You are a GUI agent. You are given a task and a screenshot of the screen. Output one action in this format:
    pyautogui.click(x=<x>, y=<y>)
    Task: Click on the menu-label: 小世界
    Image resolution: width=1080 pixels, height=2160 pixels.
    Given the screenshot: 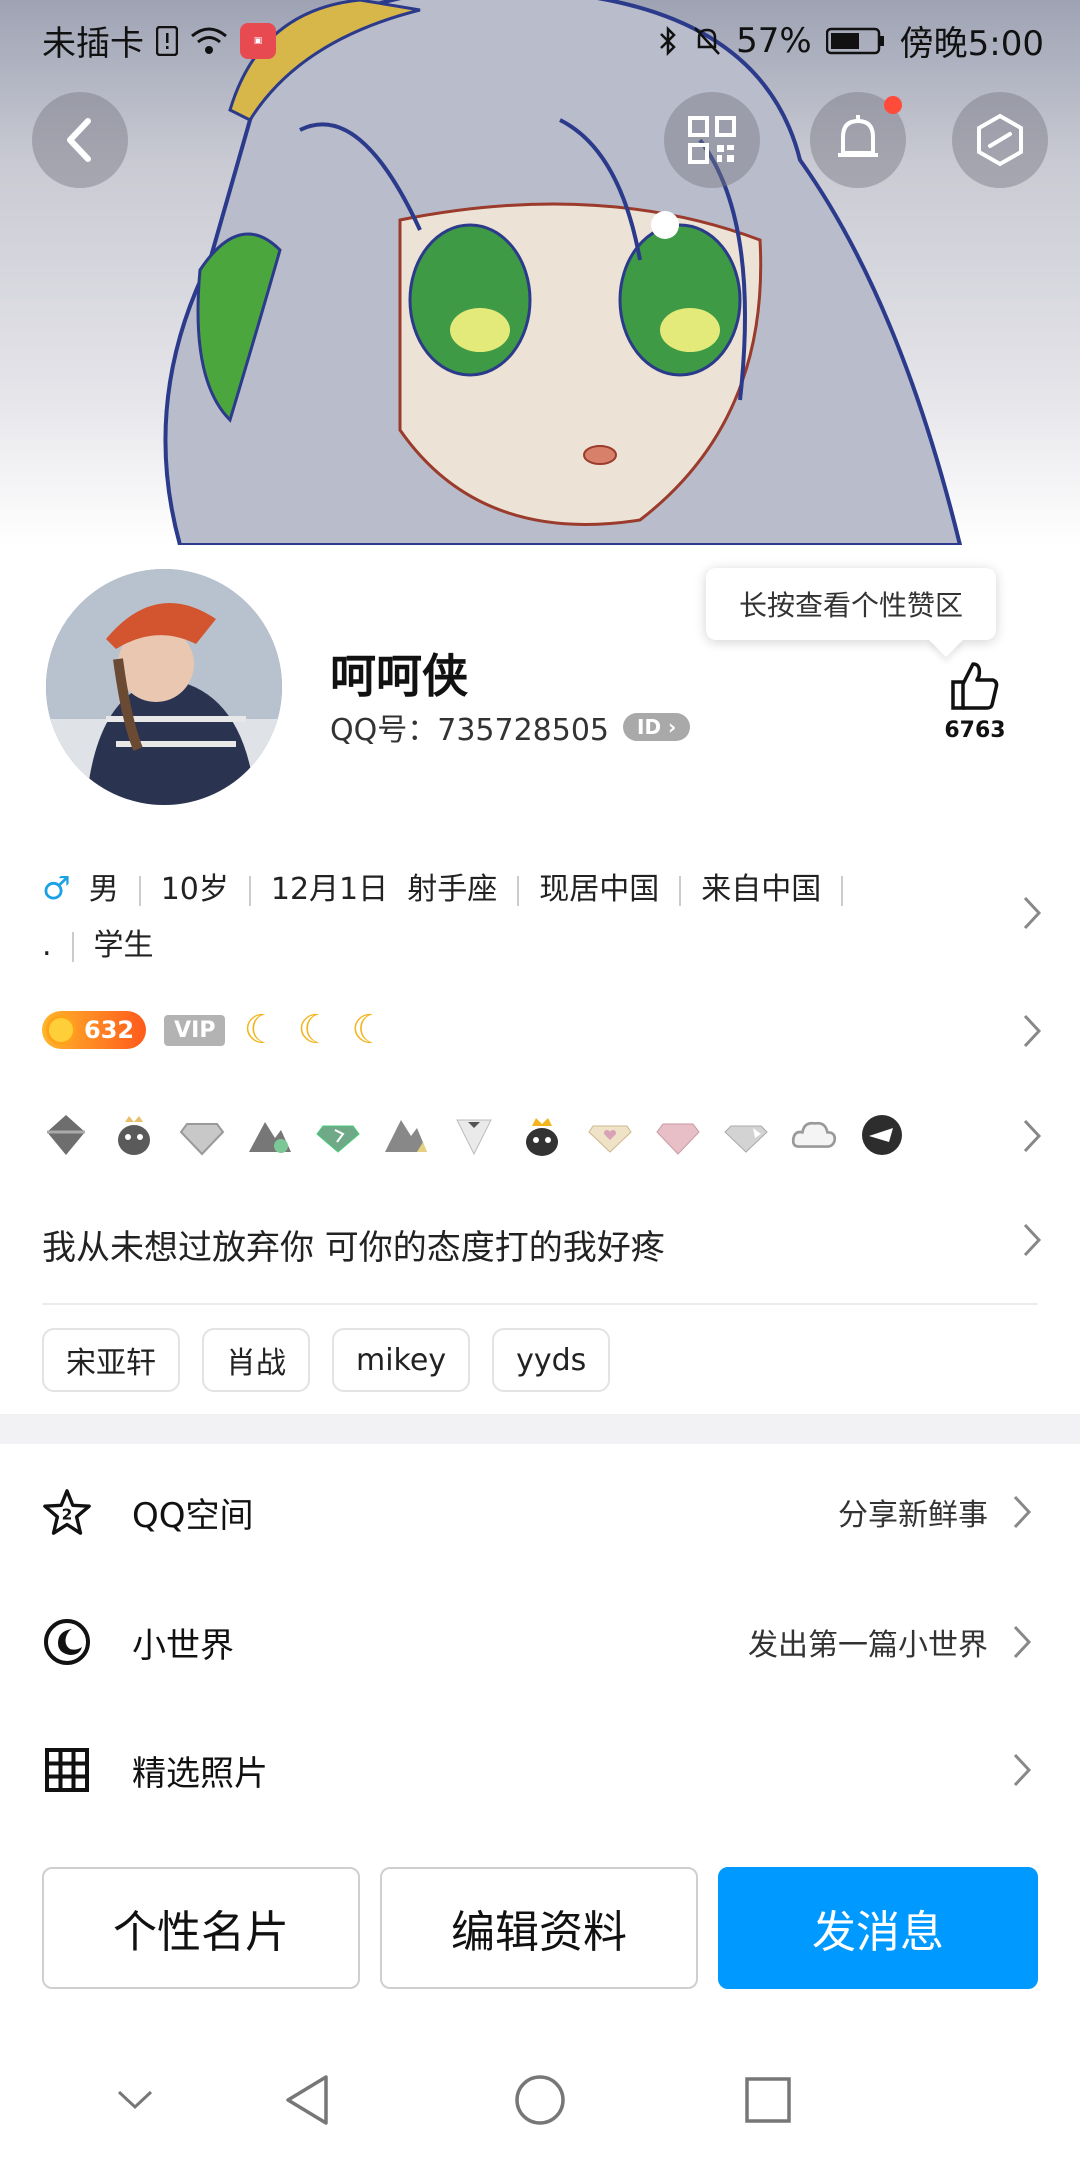 What is the action you would take?
    pyautogui.click(x=183, y=1645)
    